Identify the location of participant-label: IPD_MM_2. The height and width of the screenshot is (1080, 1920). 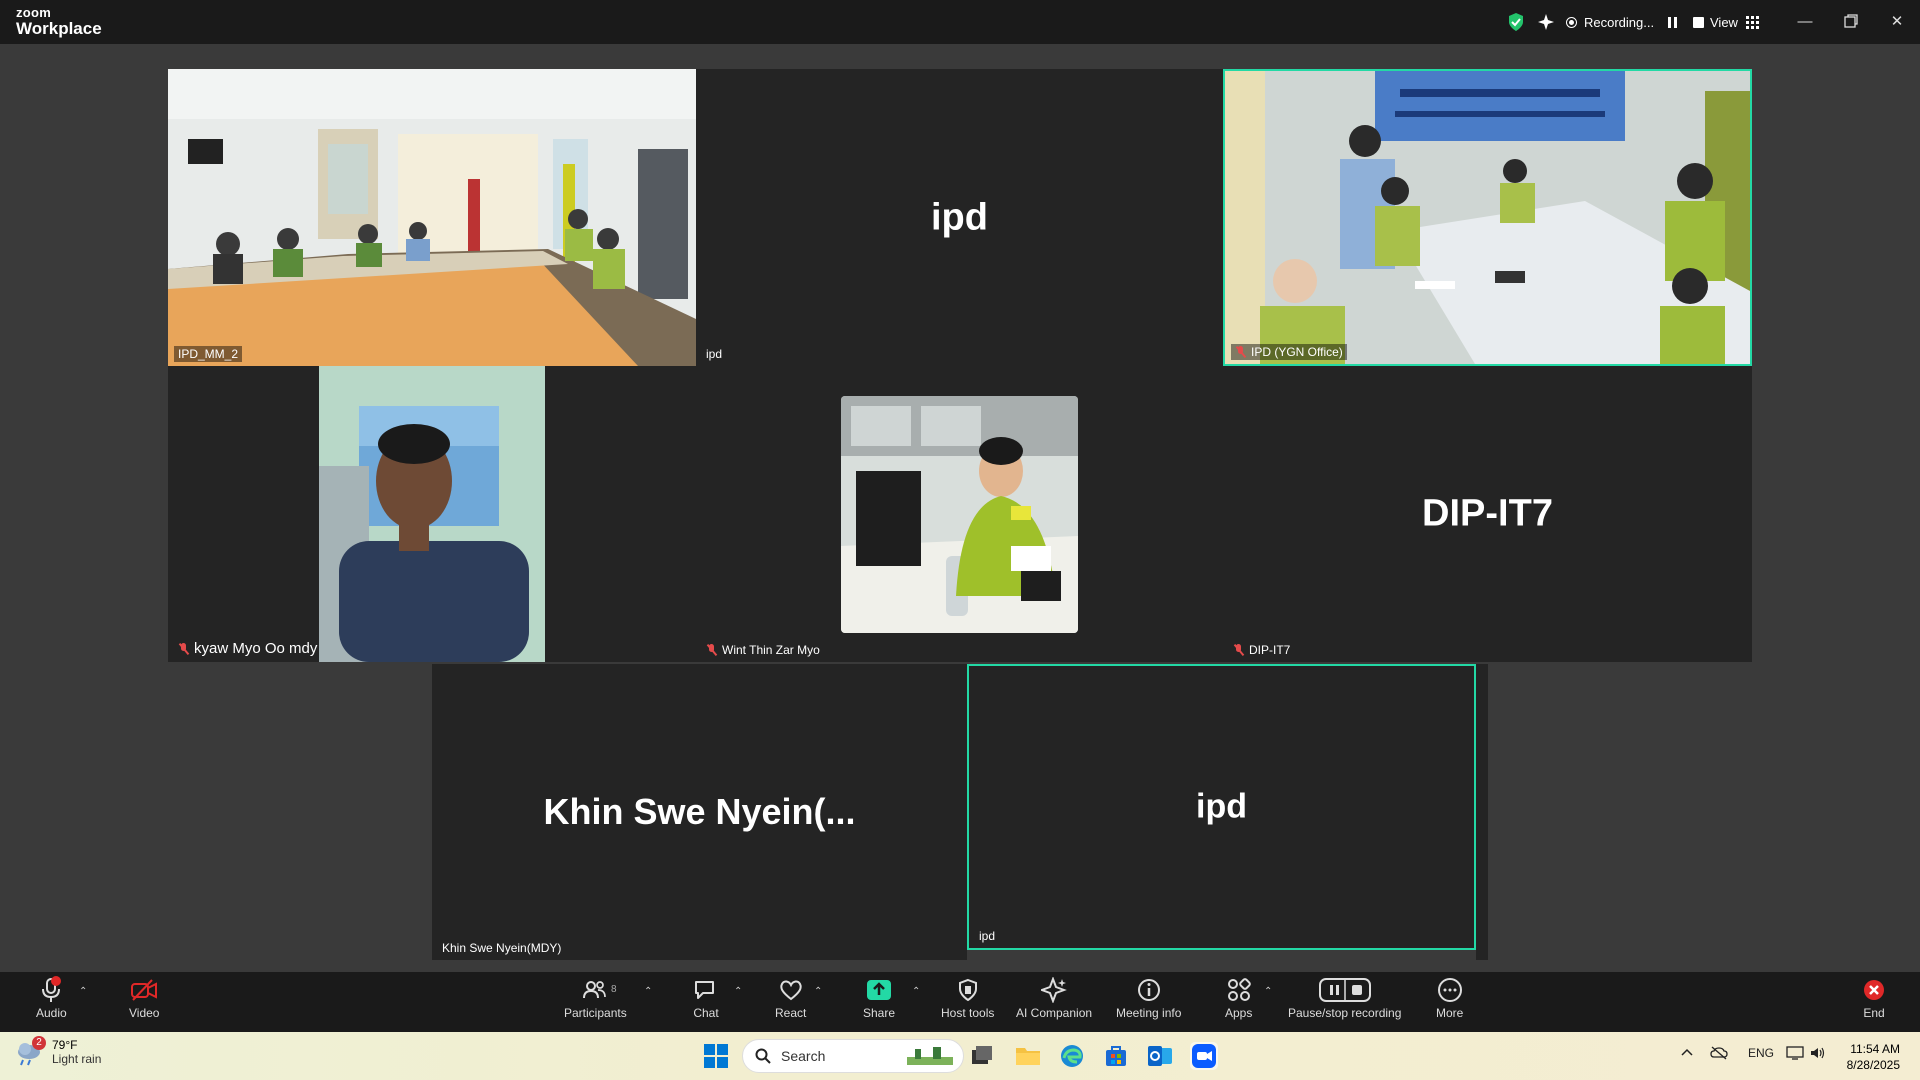
(208, 354).